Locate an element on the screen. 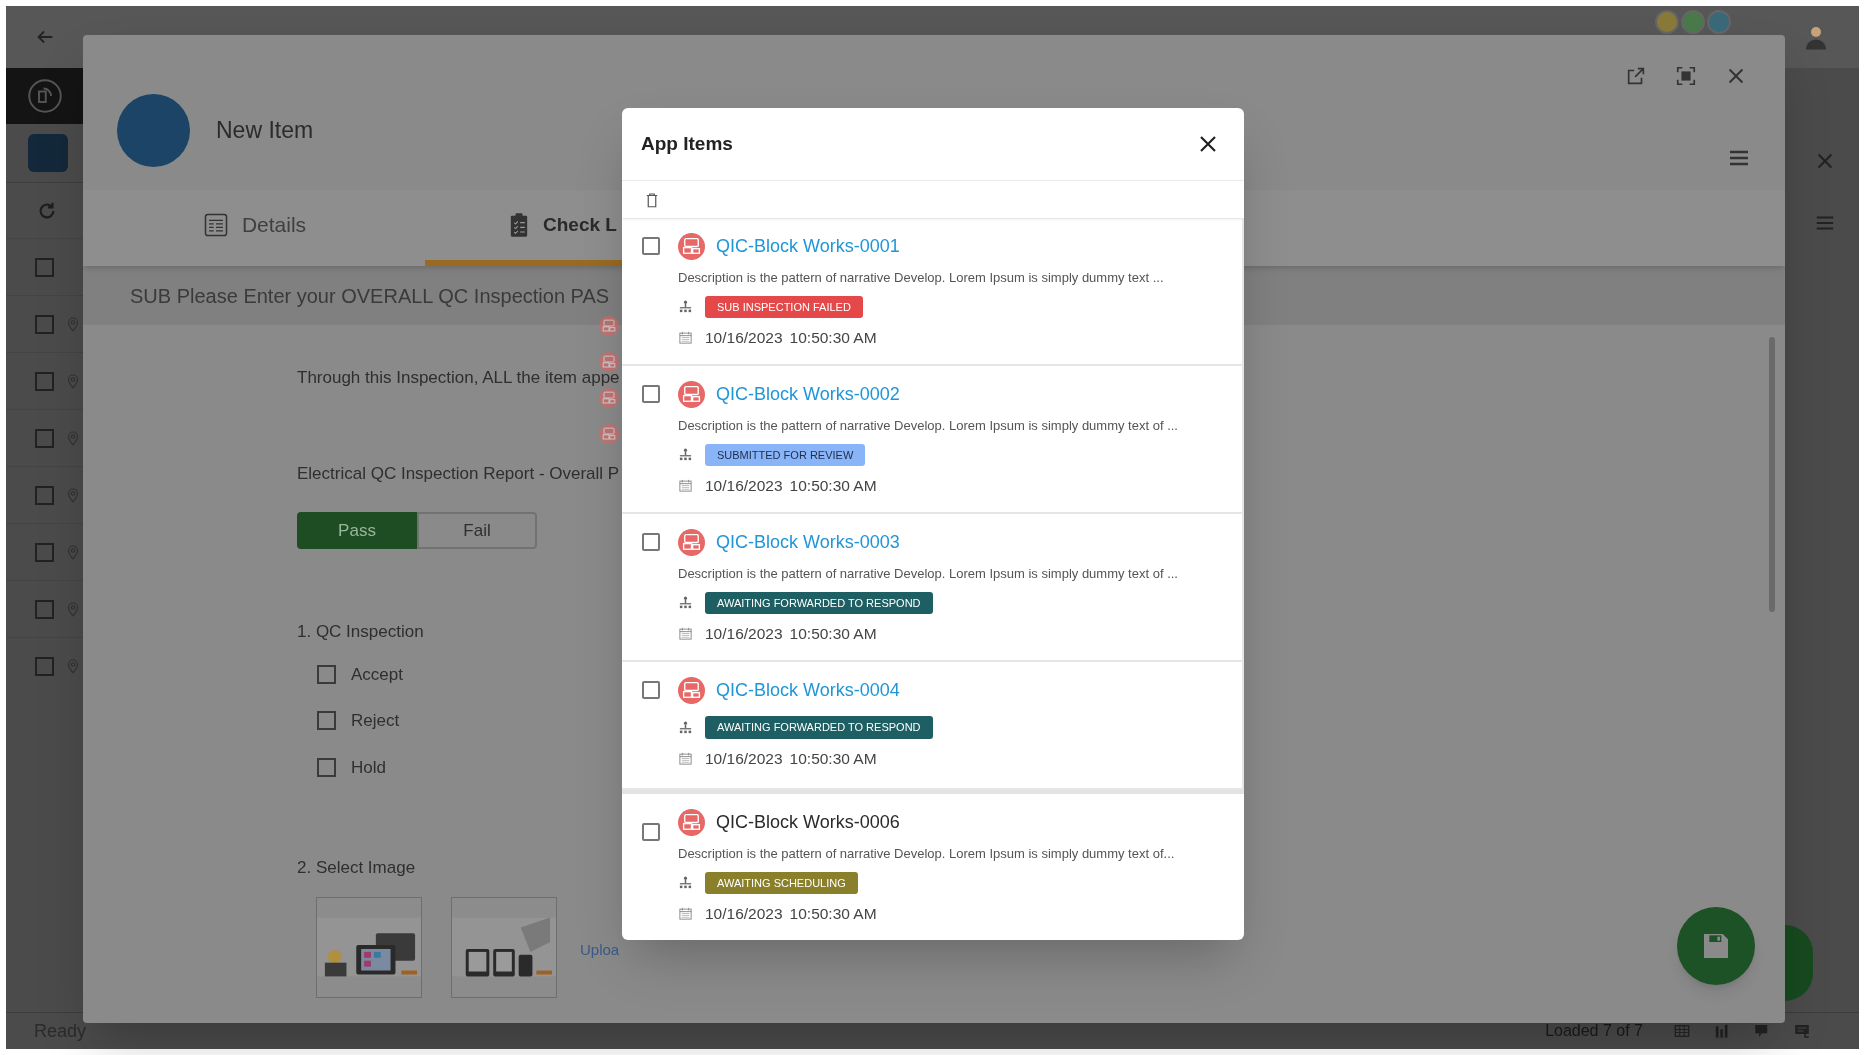 The height and width of the screenshot is (1055, 1865). status-tag: SUB INSPECTION FAILED is located at coordinates (784, 306).